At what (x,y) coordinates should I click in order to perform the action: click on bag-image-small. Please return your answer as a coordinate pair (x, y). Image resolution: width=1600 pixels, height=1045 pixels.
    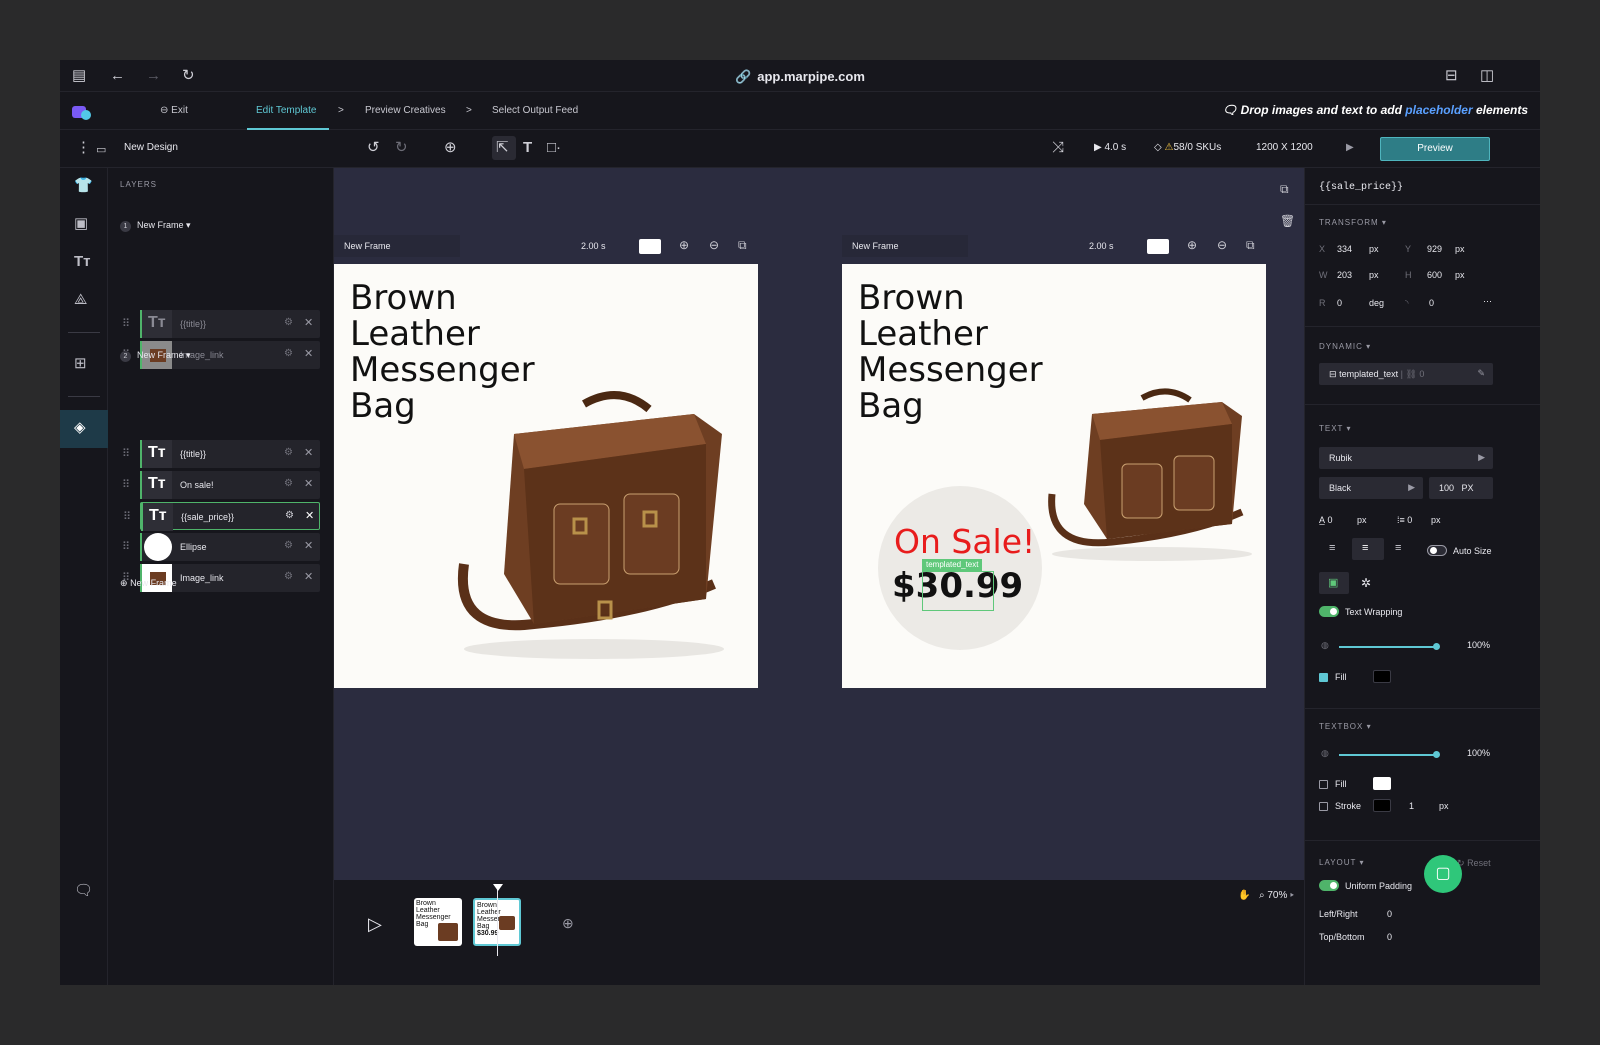
    Looking at the image, I should click on (1149, 474).